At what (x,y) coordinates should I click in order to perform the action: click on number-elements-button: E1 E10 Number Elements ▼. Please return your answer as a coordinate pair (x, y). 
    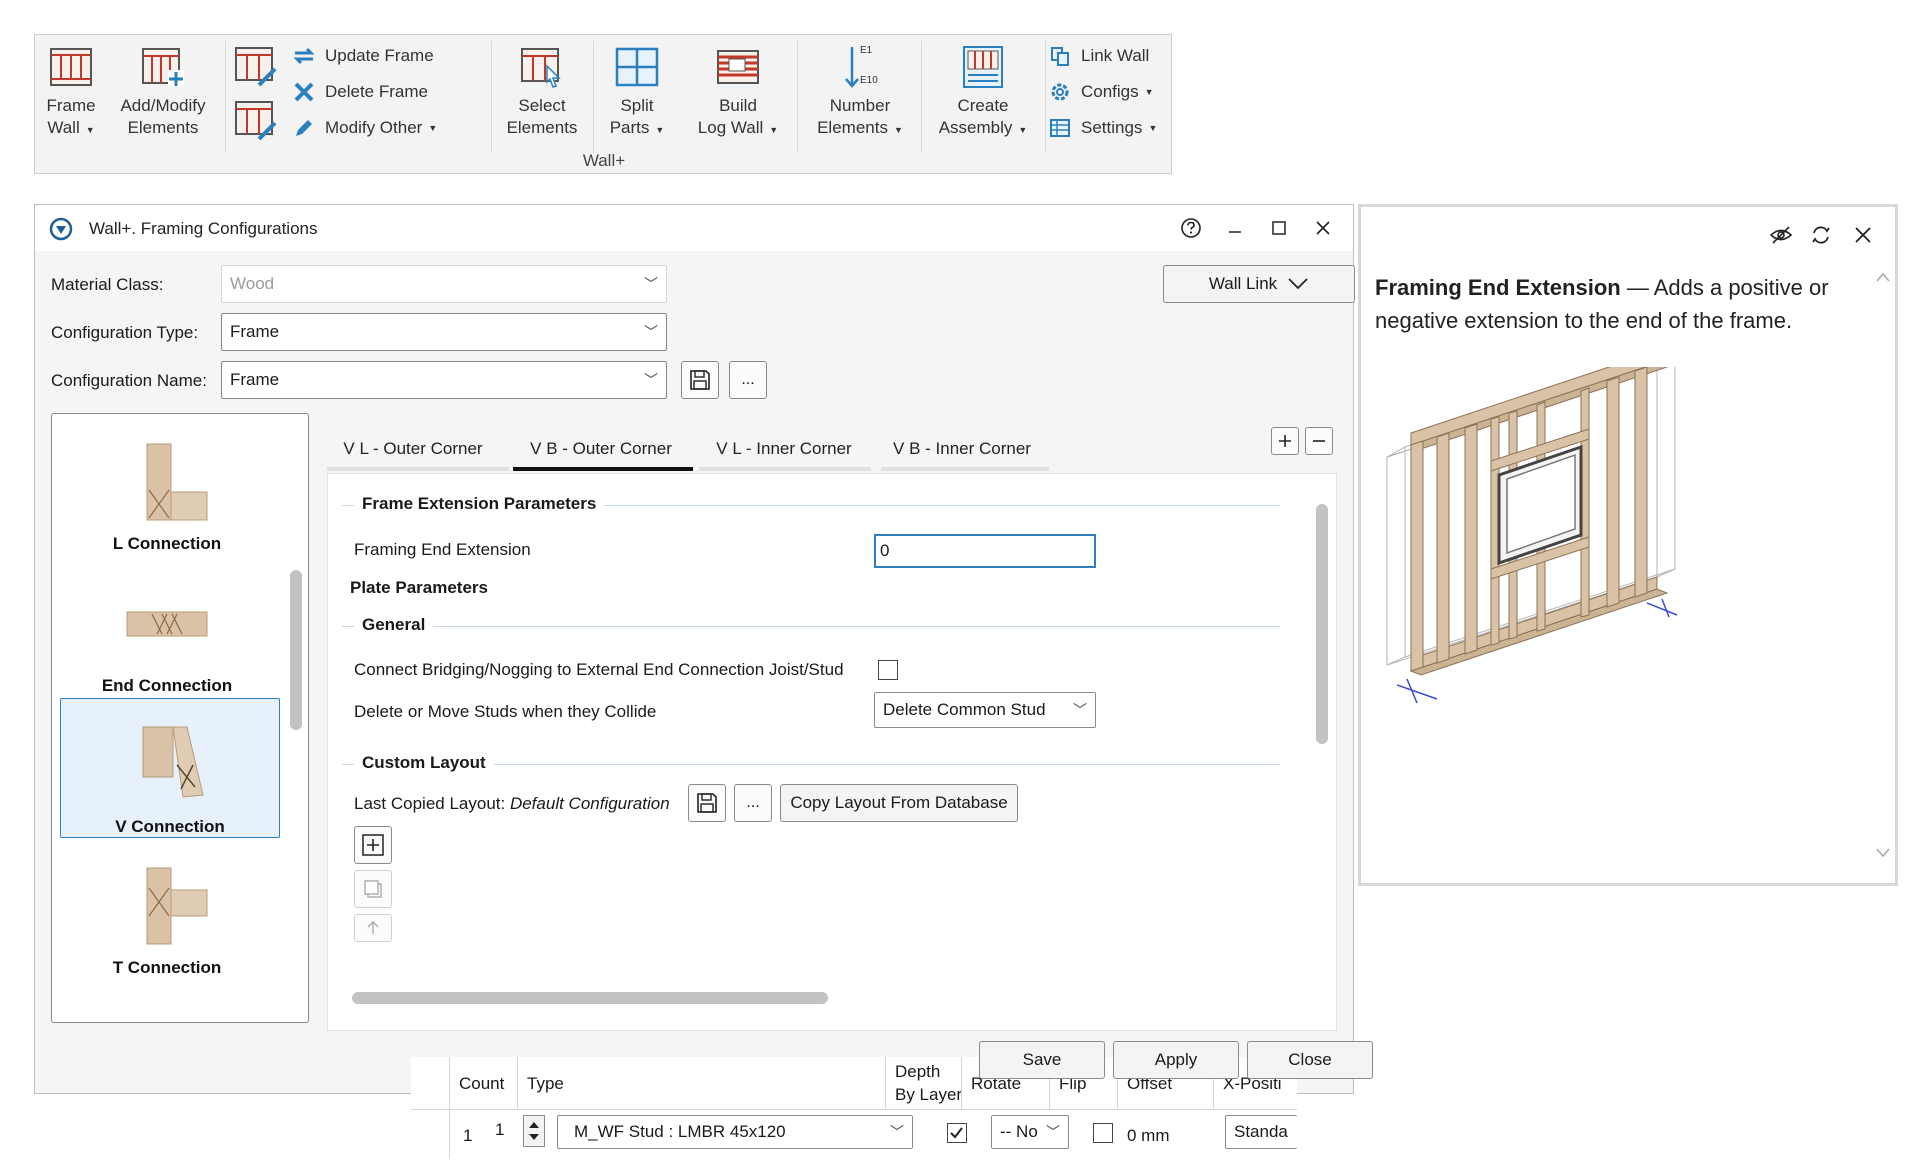
    Looking at the image, I should click on (860, 91).